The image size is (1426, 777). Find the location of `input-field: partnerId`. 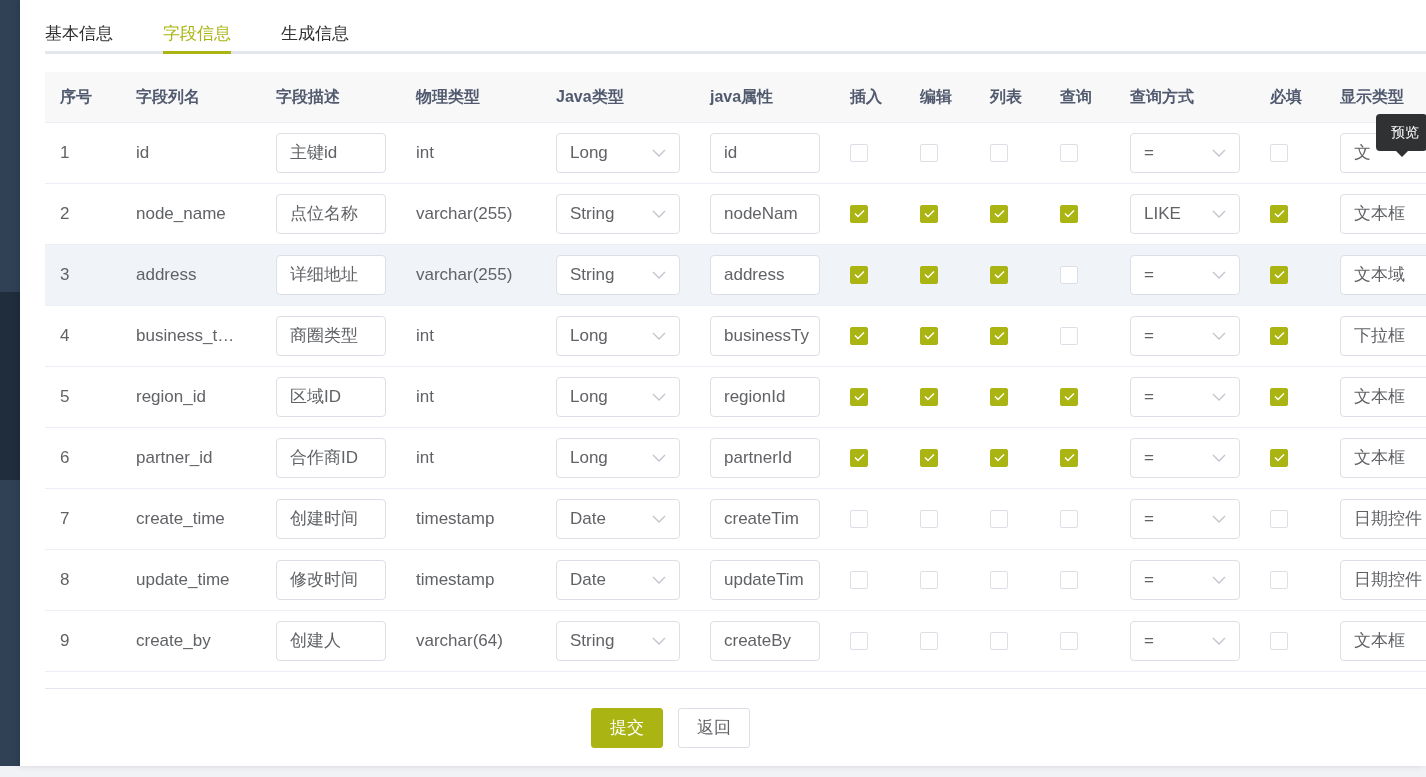

input-field: partnerId is located at coordinates (765, 457).